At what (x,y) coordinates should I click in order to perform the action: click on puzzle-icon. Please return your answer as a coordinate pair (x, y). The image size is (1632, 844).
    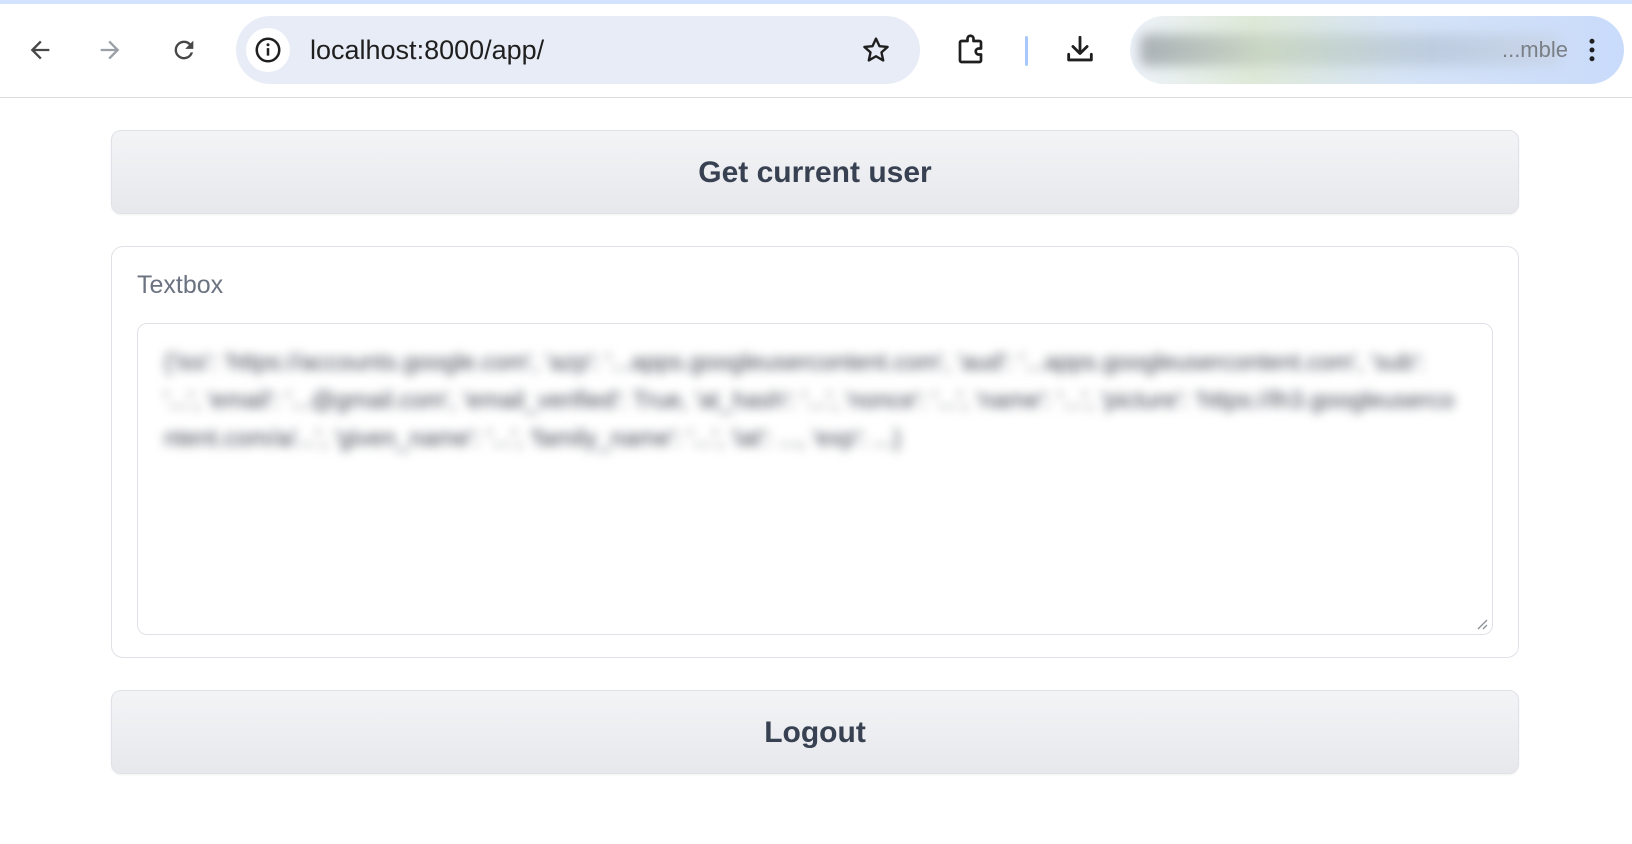
    Looking at the image, I should click on (970, 49).